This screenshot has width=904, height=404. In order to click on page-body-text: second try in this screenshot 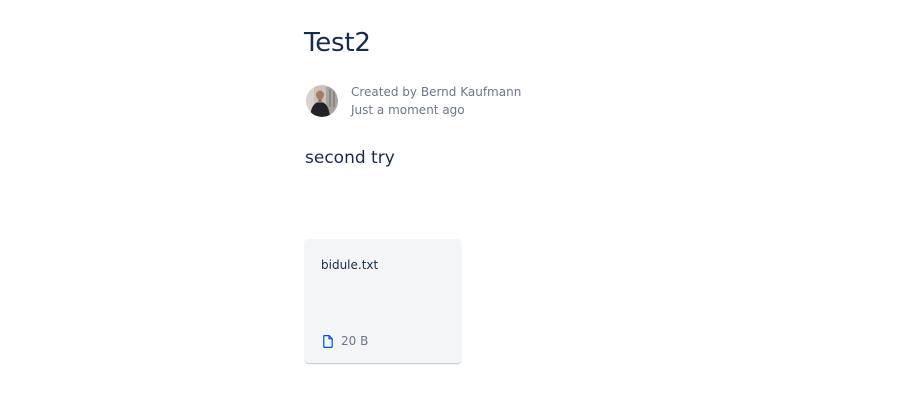, I will do `click(350, 158)`.